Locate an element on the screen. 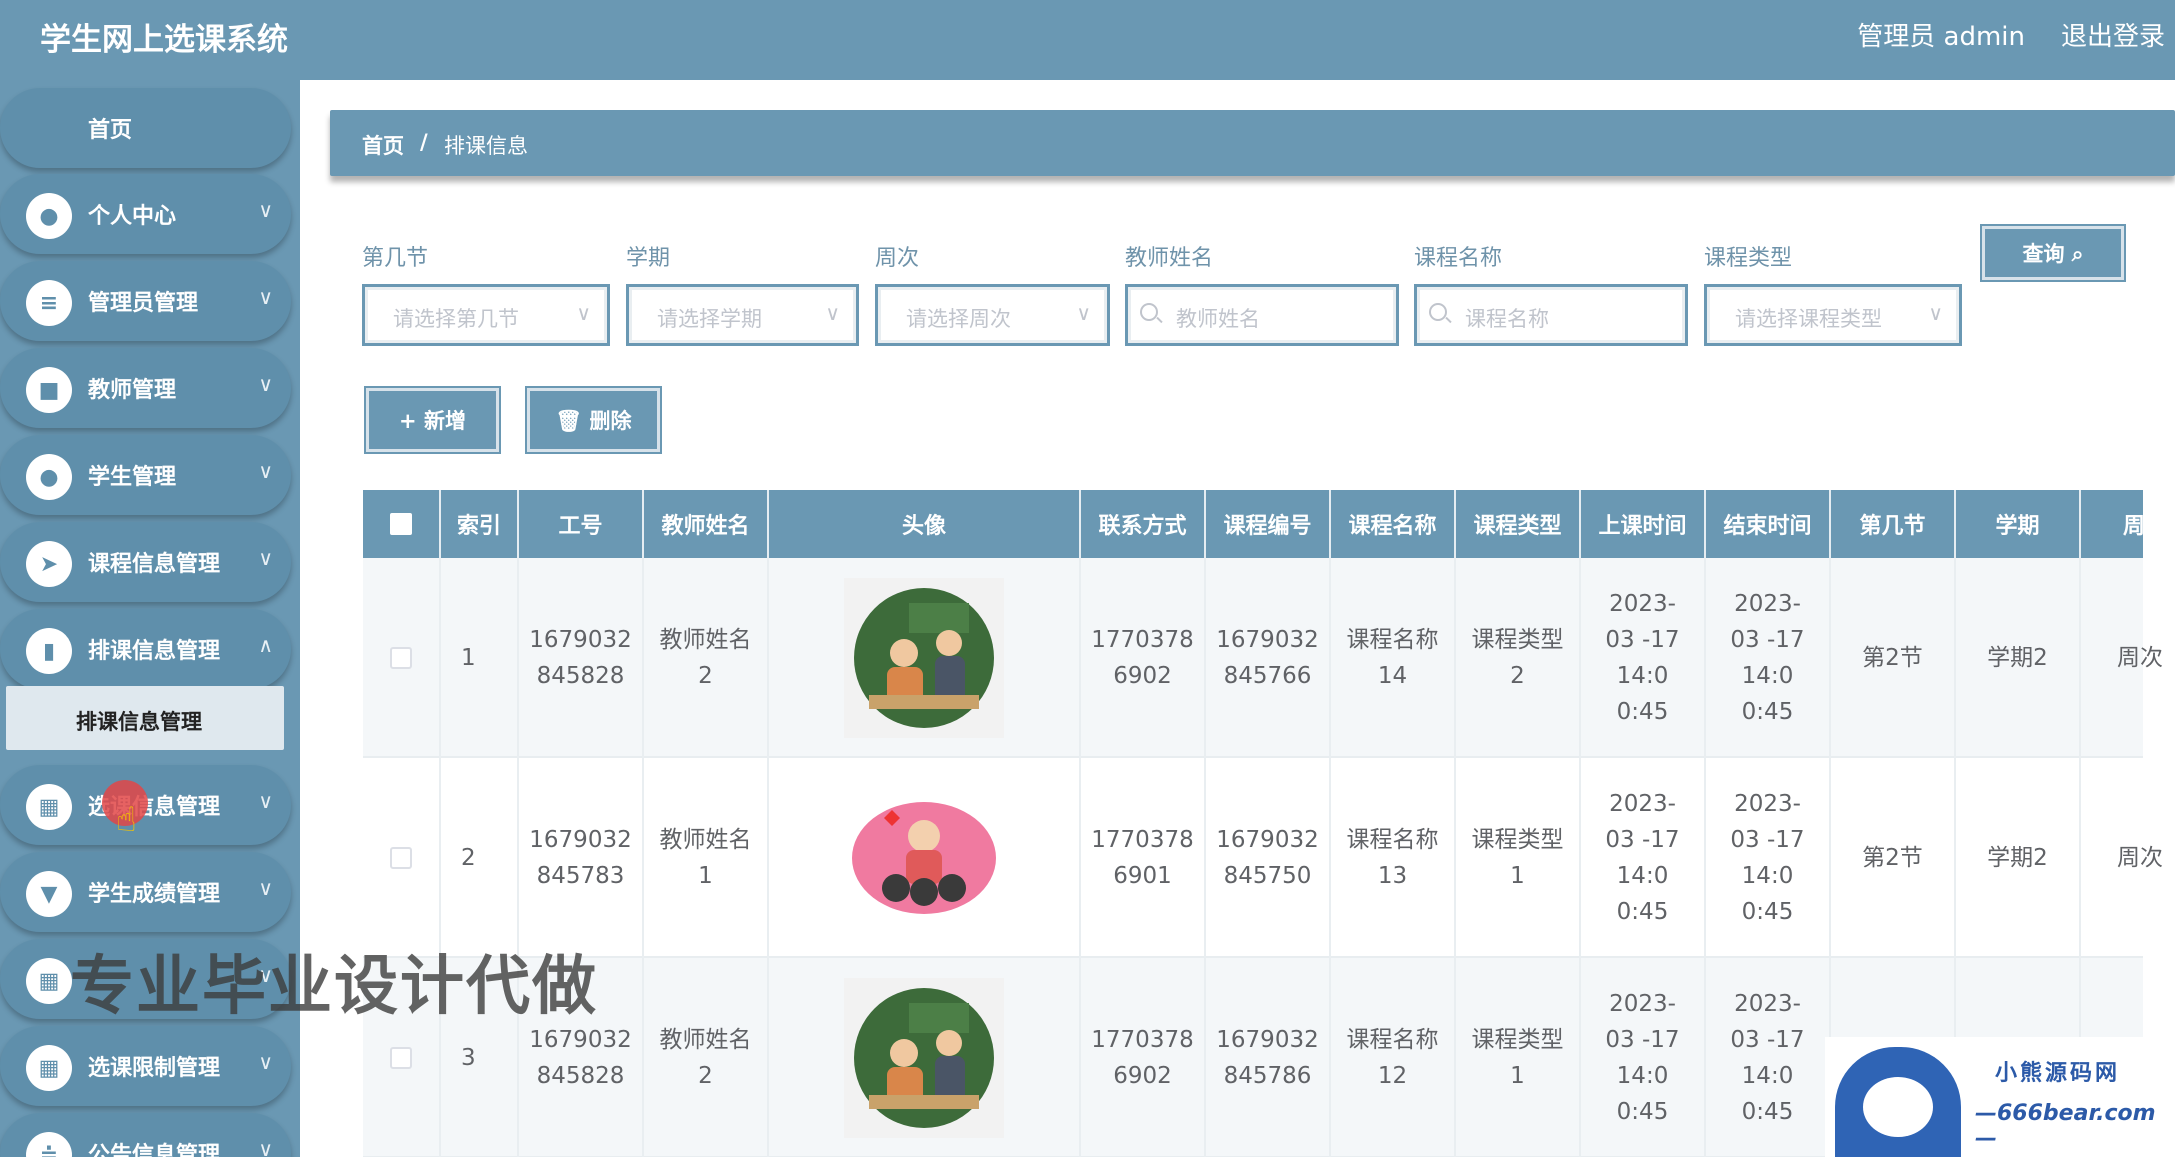  column-header: 第几节 is located at coordinates (1893, 524).